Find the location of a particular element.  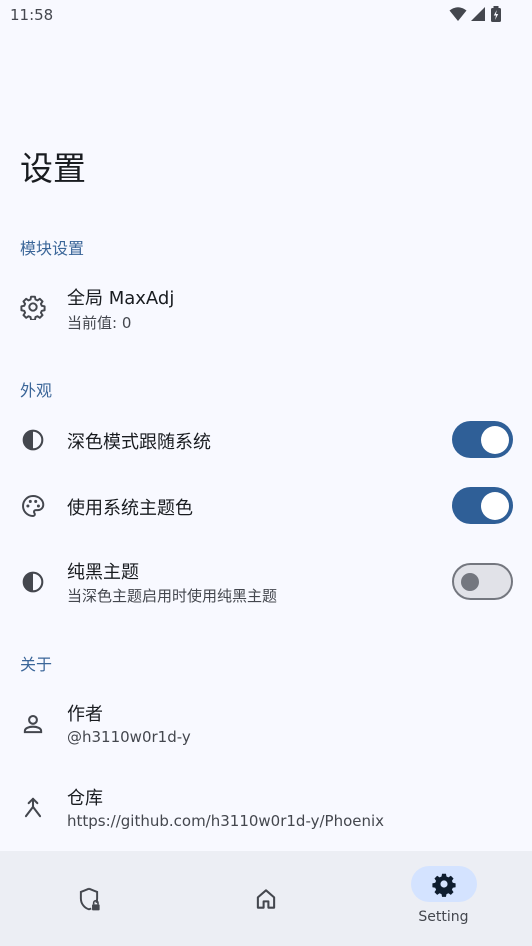

system-theme-color-toggle is located at coordinates (482, 505).